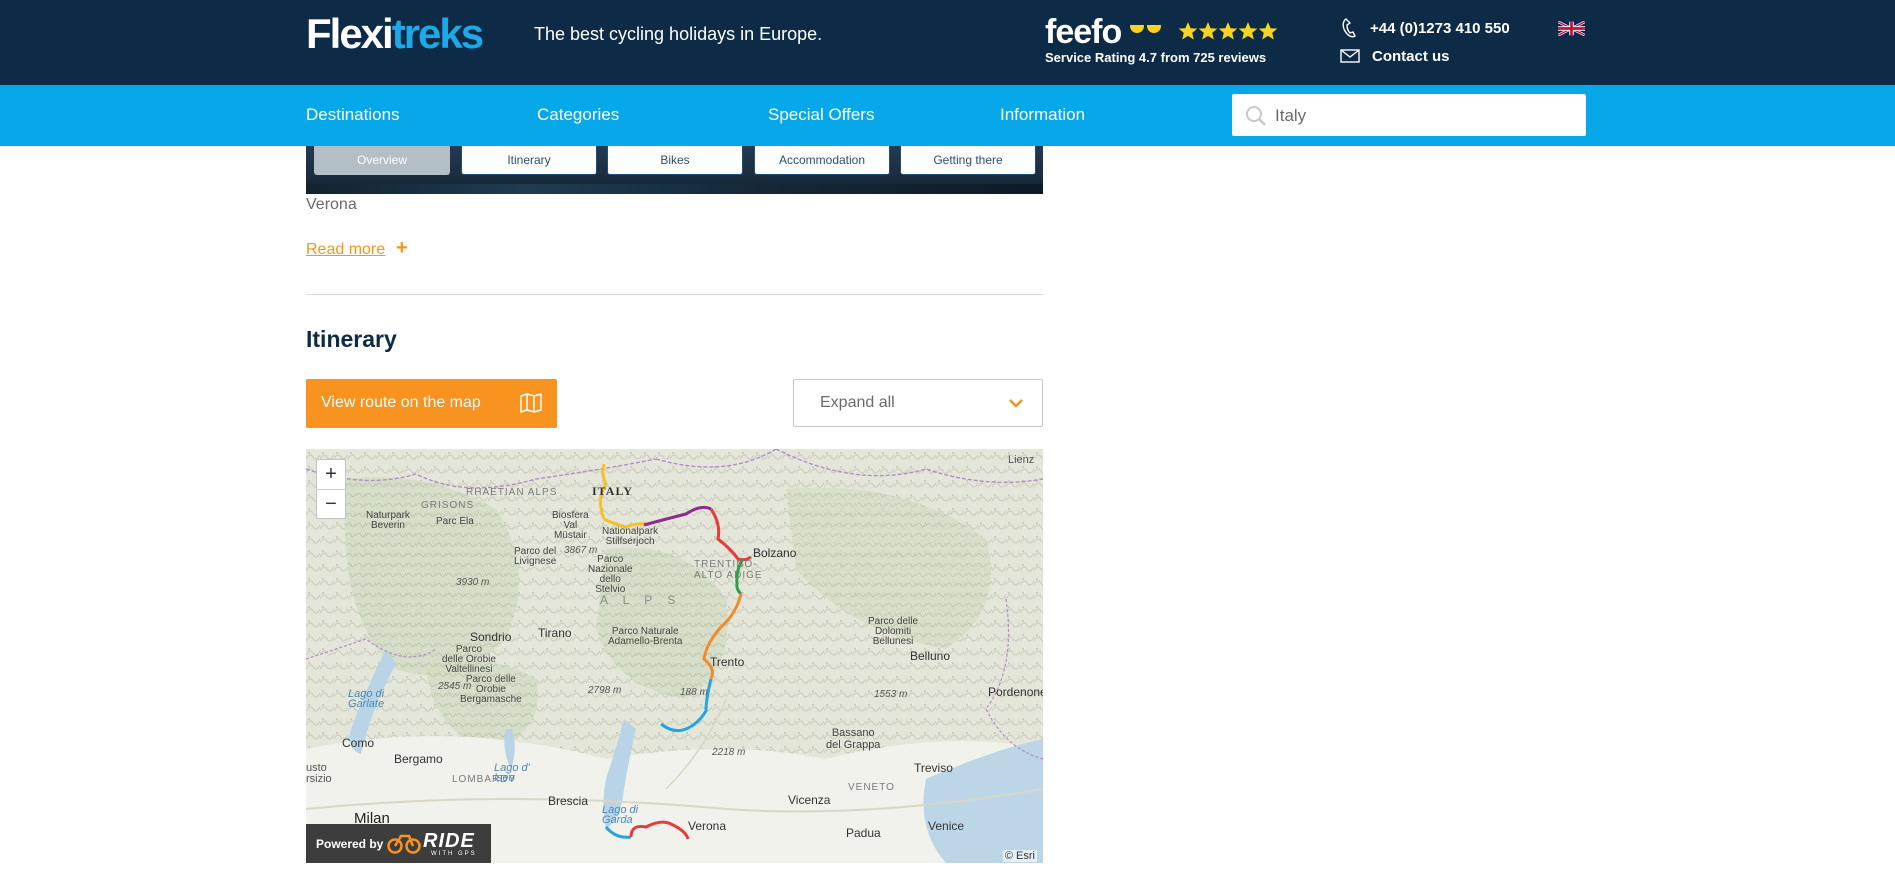  Describe the element at coordinates (345, 250) in the screenshot. I see `read-more-link: Read more` at that location.